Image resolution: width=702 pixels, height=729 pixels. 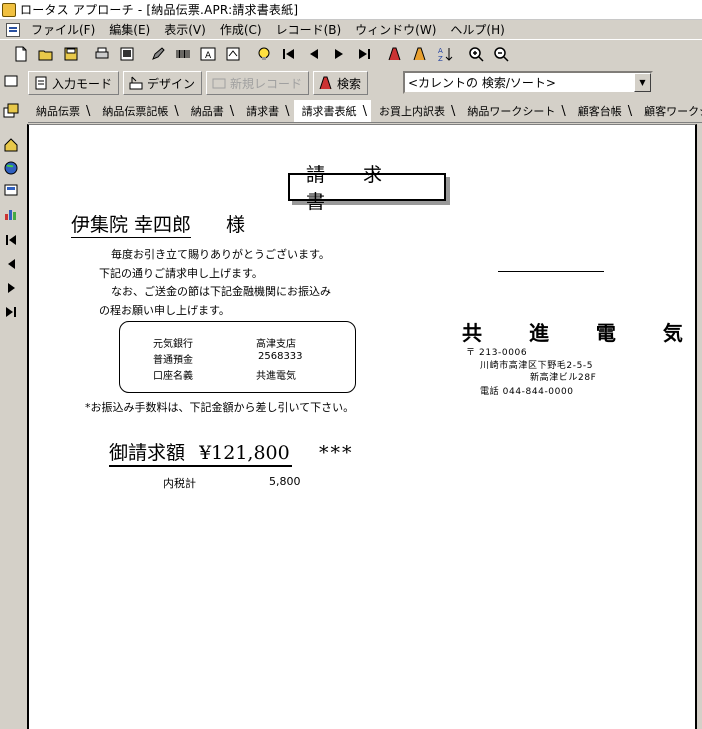 What do you see at coordinates (241, 29) in the screenshot?
I see `menu-create: 作成(C)` at bounding box center [241, 29].